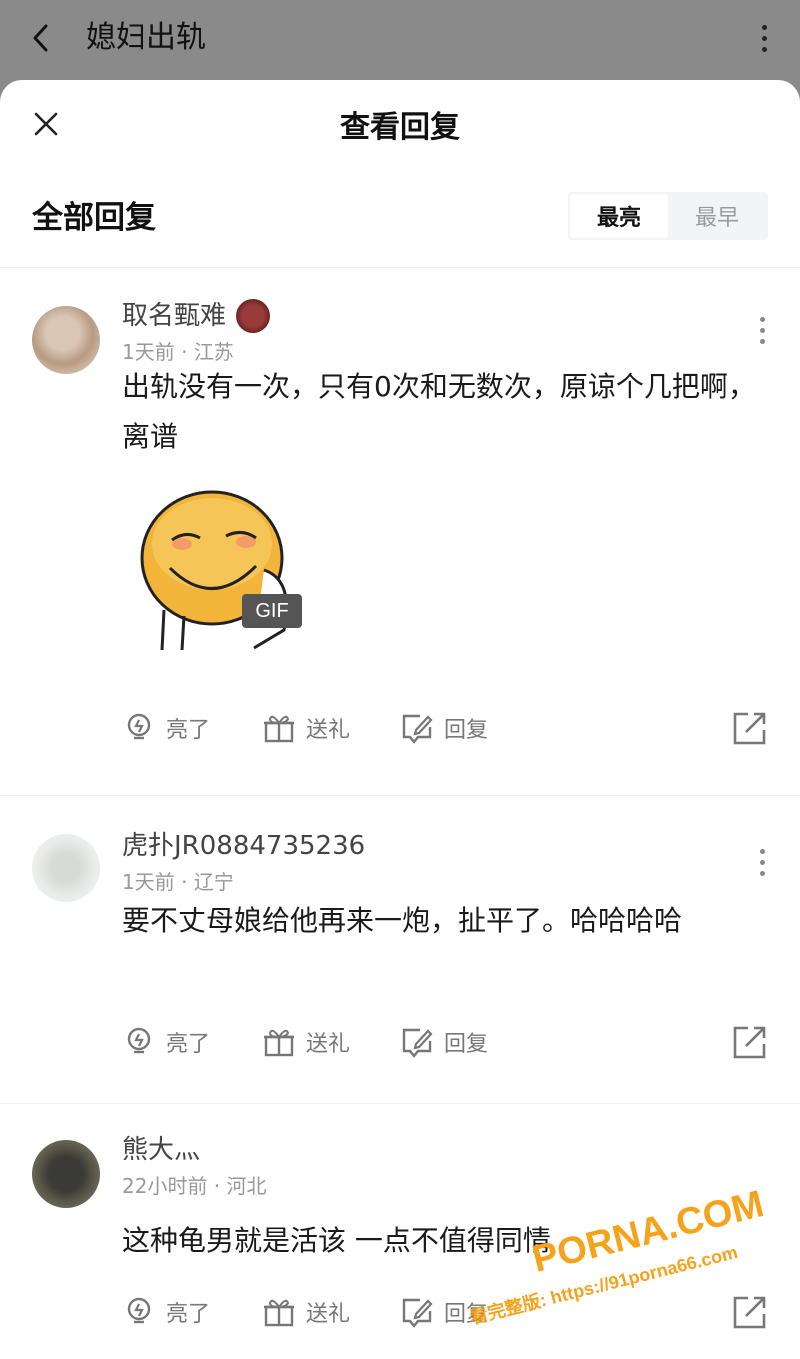 The width and height of the screenshot is (800, 1359). What do you see at coordinates (336, 1240) in the screenshot?
I see `comment-text: 这种龟男就是活该 一点不值得同情` at bounding box center [336, 1240].